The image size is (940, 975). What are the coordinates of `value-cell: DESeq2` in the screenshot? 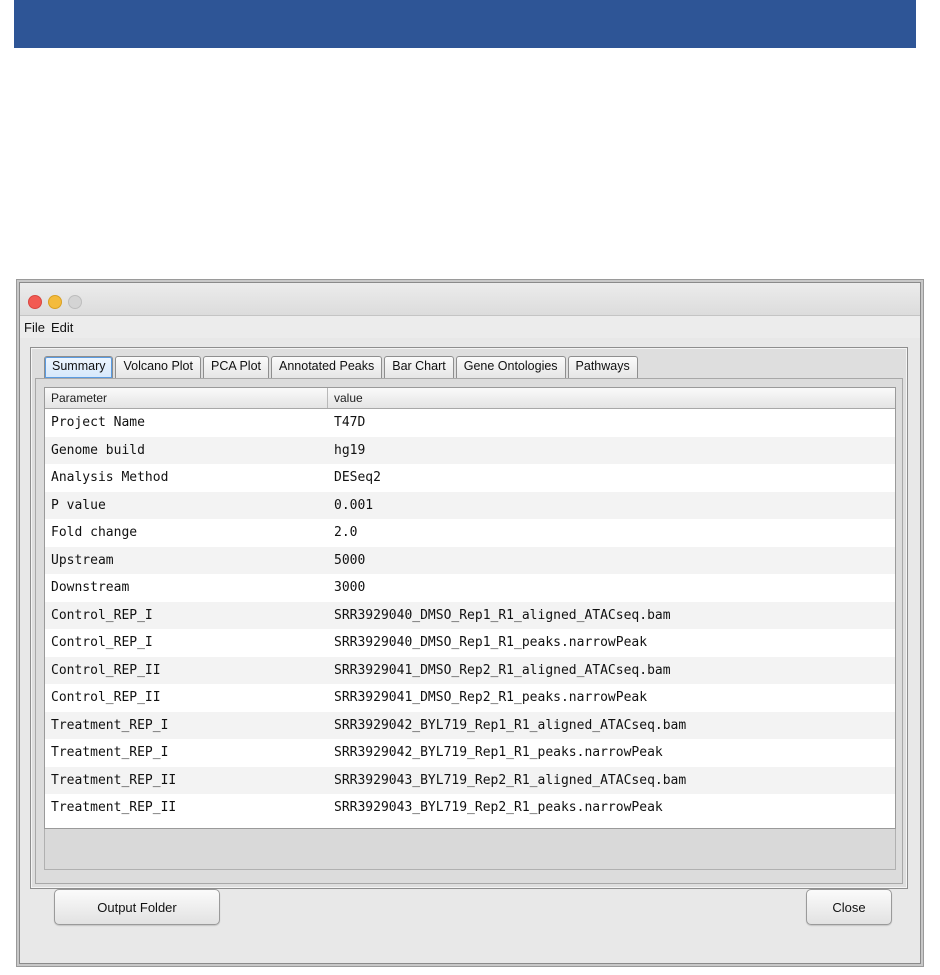 It's located at (357, 477).